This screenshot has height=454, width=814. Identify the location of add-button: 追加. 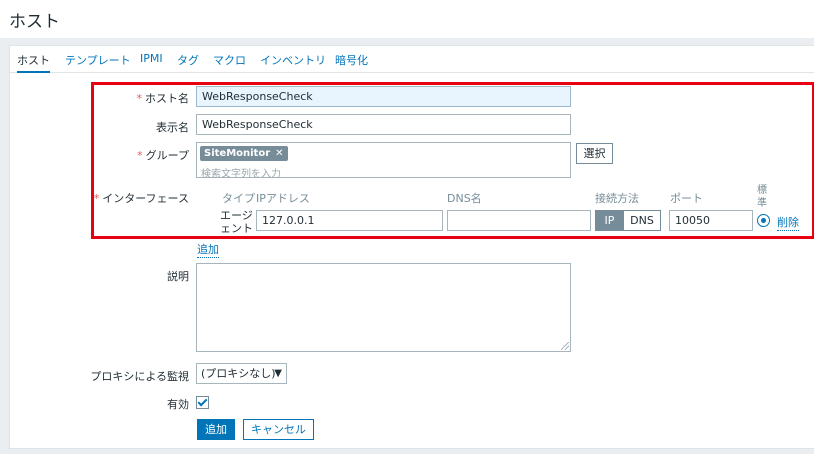
(216, 429).